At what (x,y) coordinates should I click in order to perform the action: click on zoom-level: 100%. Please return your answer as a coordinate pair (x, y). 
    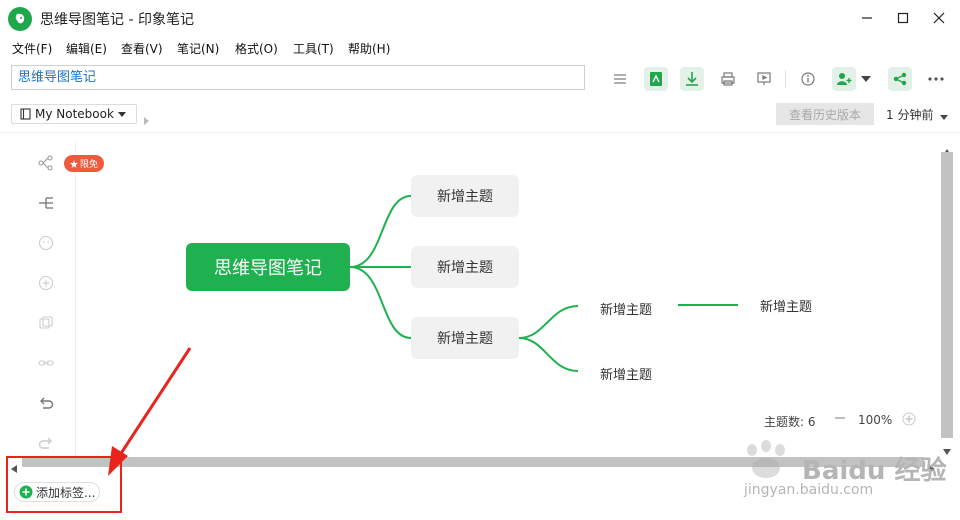
    Looking at the image, I should click on (875, 420).